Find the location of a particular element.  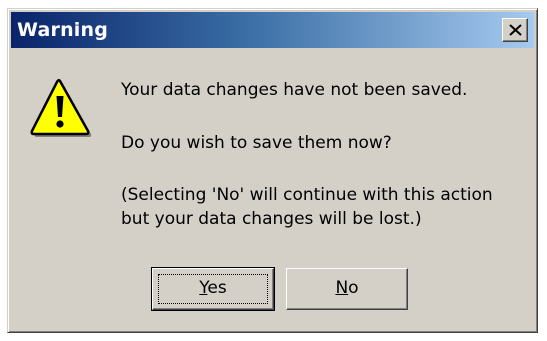

no-mnemonic: N is located at coordinates (342, 288).